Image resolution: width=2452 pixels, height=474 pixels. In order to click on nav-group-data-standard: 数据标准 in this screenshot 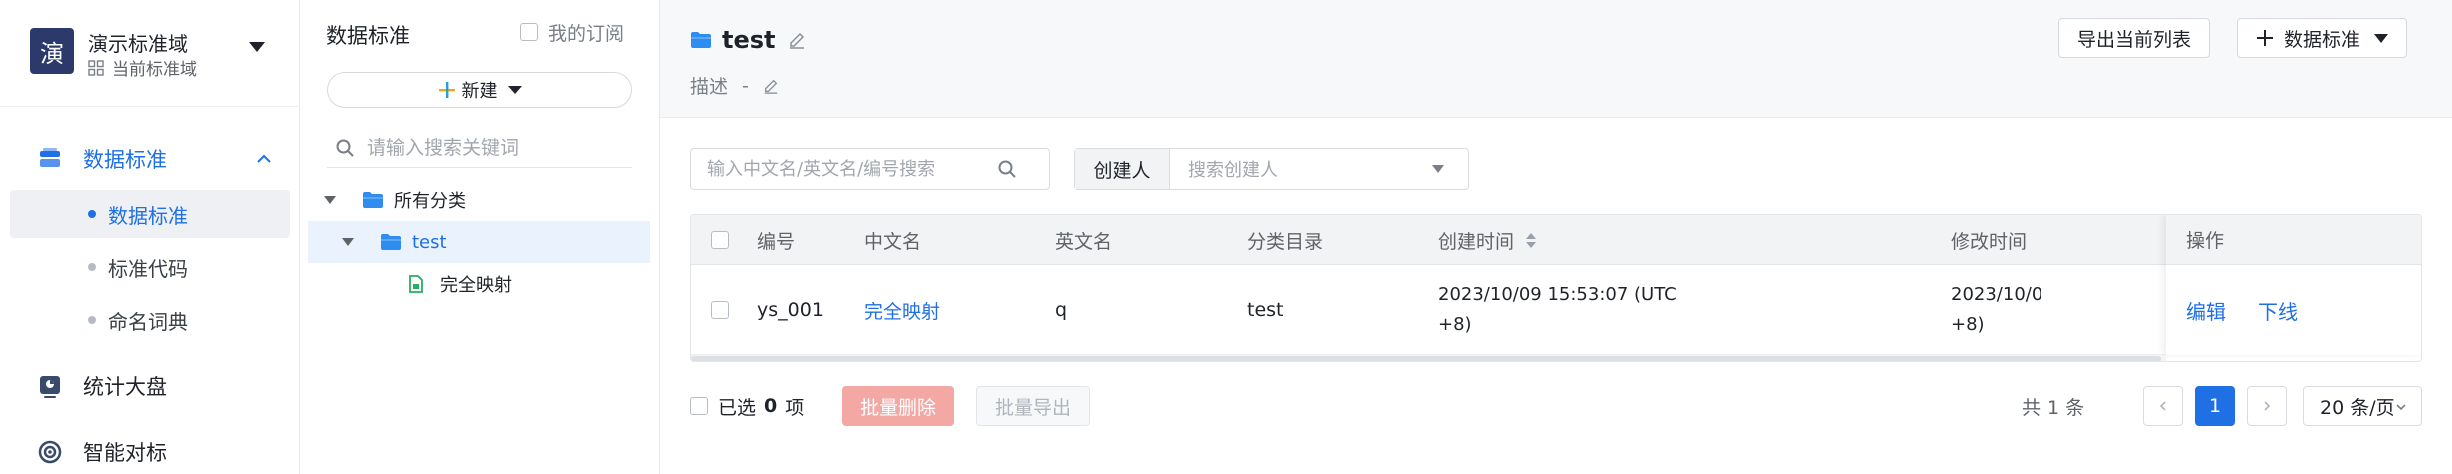, I will do `click(150, 159)`.